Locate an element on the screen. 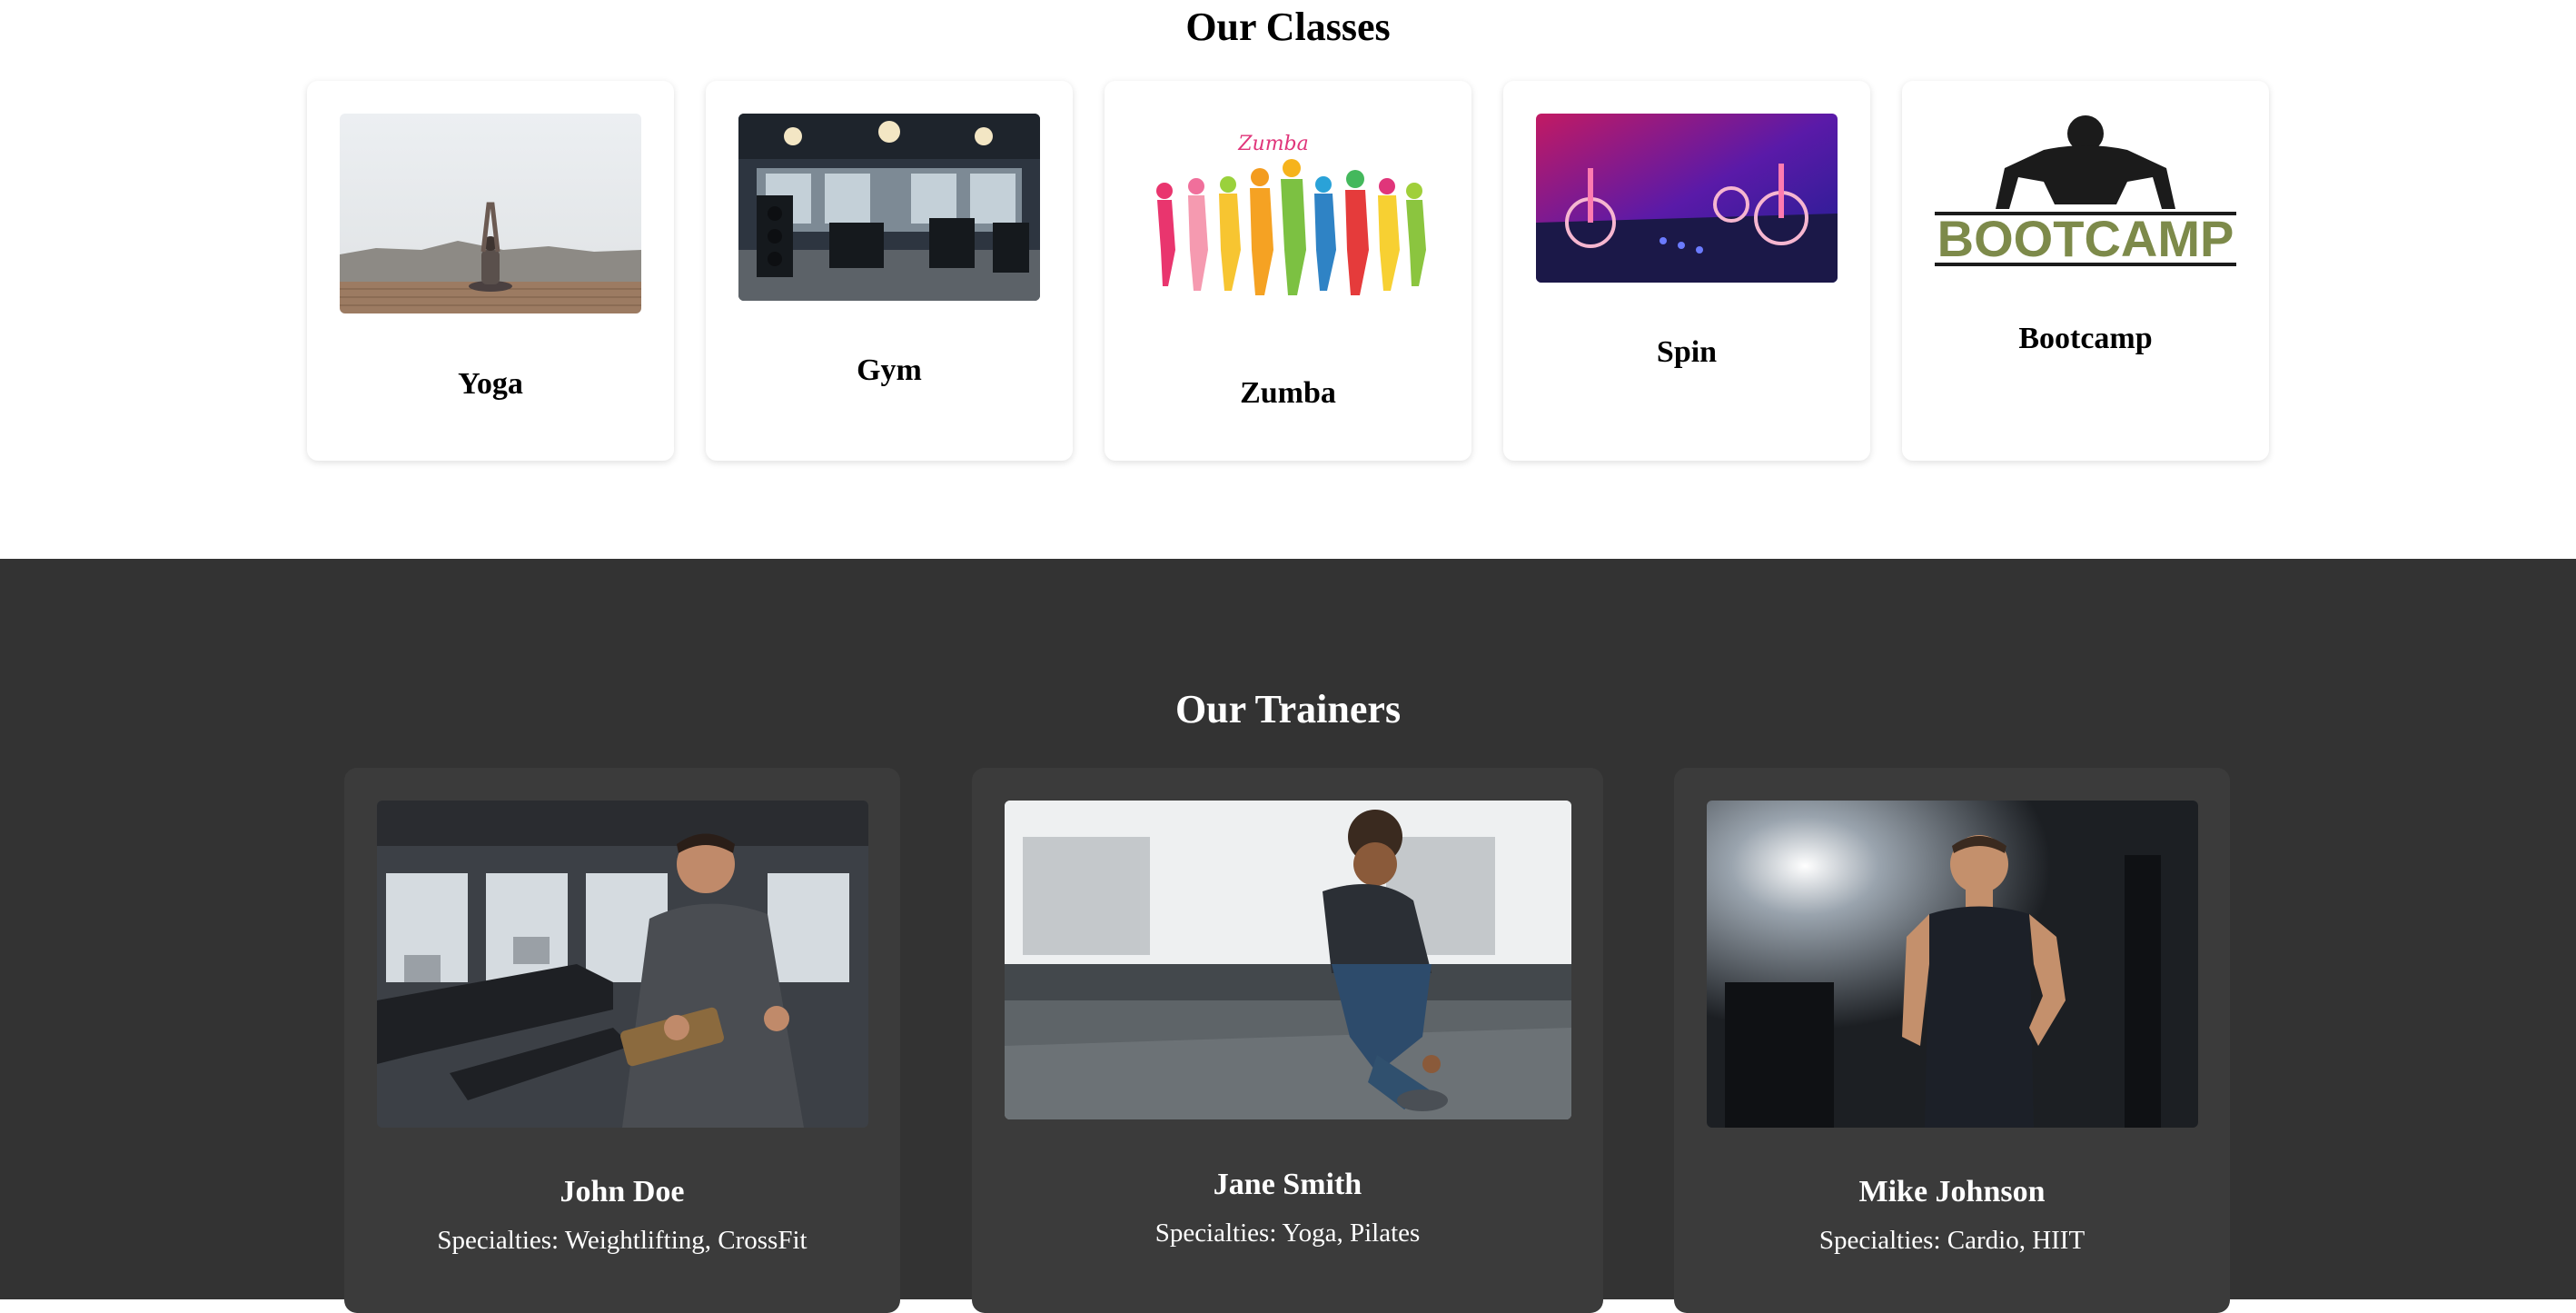 The image size is (2576, 1313). trainers-title: Our Trainers is located at coordinates (1288, 709).